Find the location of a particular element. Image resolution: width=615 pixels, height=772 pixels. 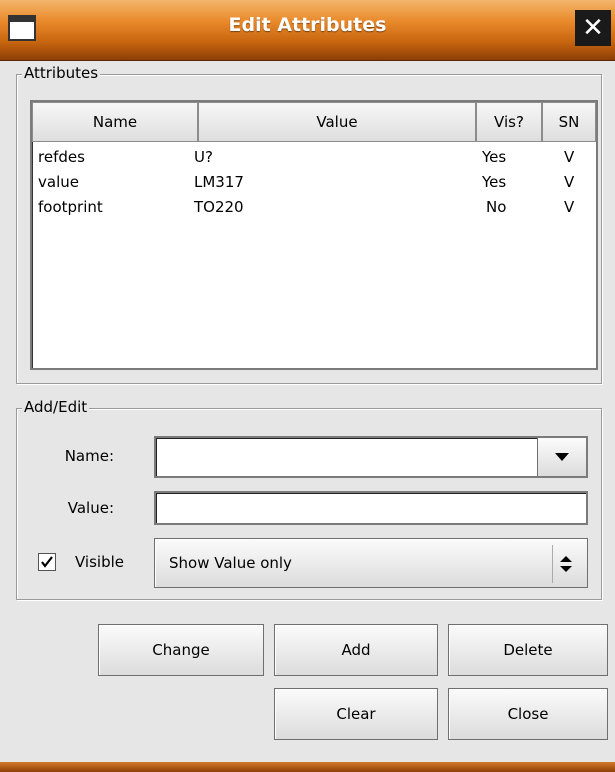

title-bar: Edit Attributes ✕ is located at coordinates (307, 30).